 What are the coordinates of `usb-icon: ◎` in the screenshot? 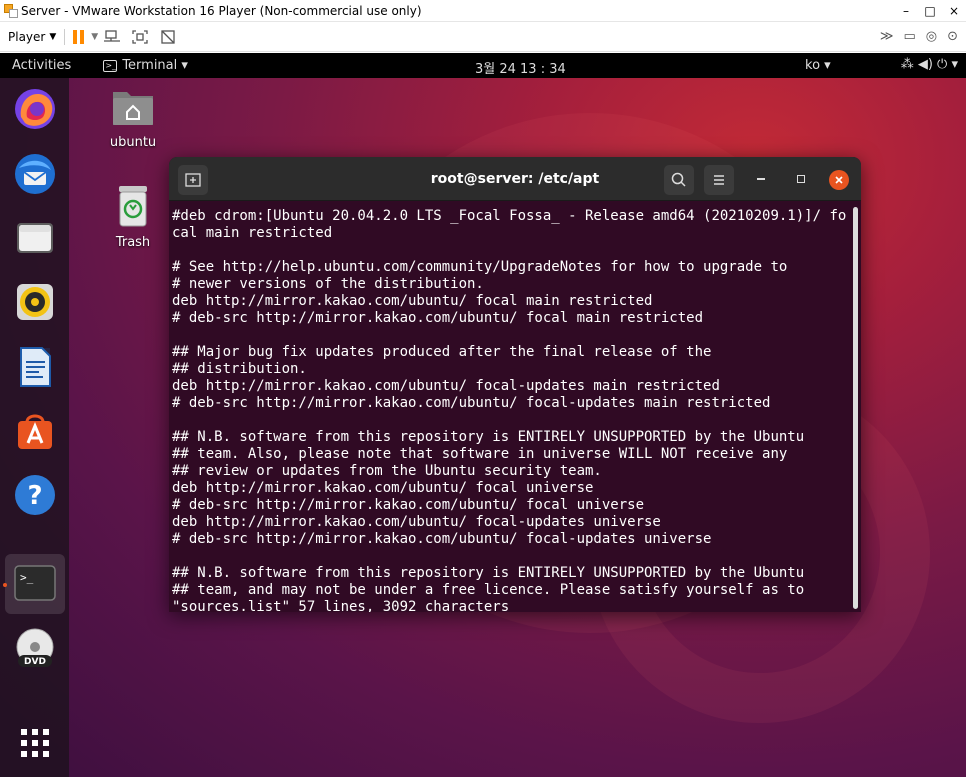 It's located at (931, 36).